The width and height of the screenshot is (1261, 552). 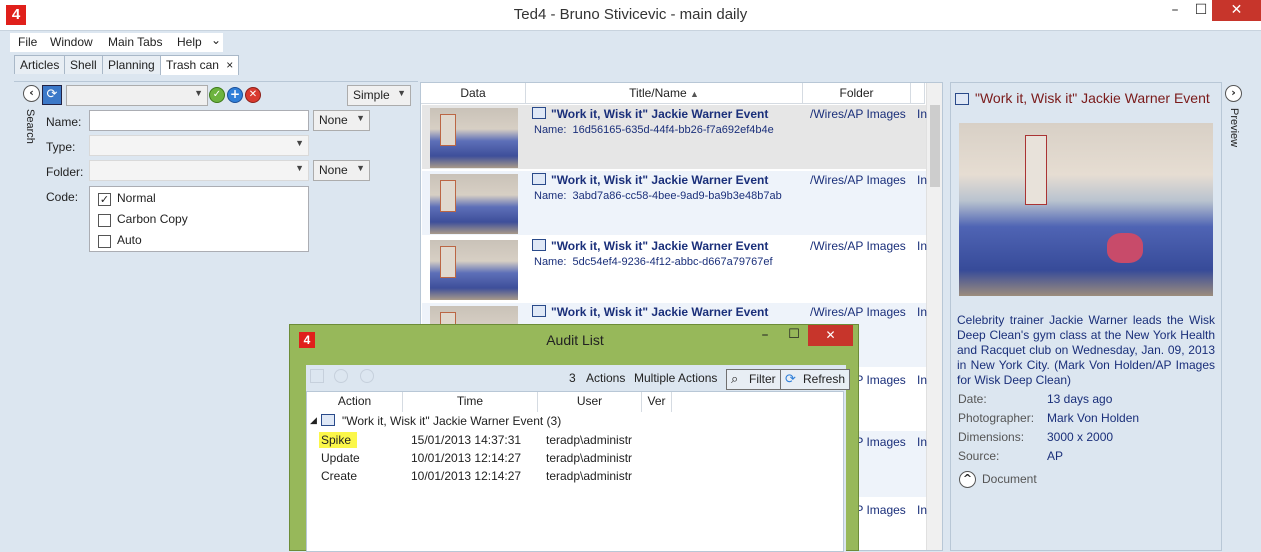 What do you see at coordinates (657, 402) in the screenshot?
I see `column-ver: Ver` at bounding box center [657, 402].